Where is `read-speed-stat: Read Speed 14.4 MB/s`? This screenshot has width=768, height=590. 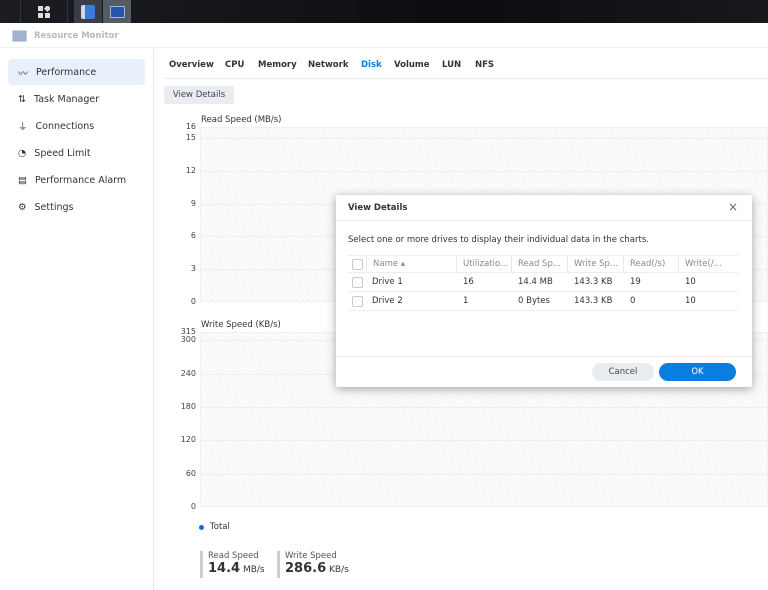 read-speed-stat: Read Speed 14.4 MB/s is located at coordinates (232, 564).